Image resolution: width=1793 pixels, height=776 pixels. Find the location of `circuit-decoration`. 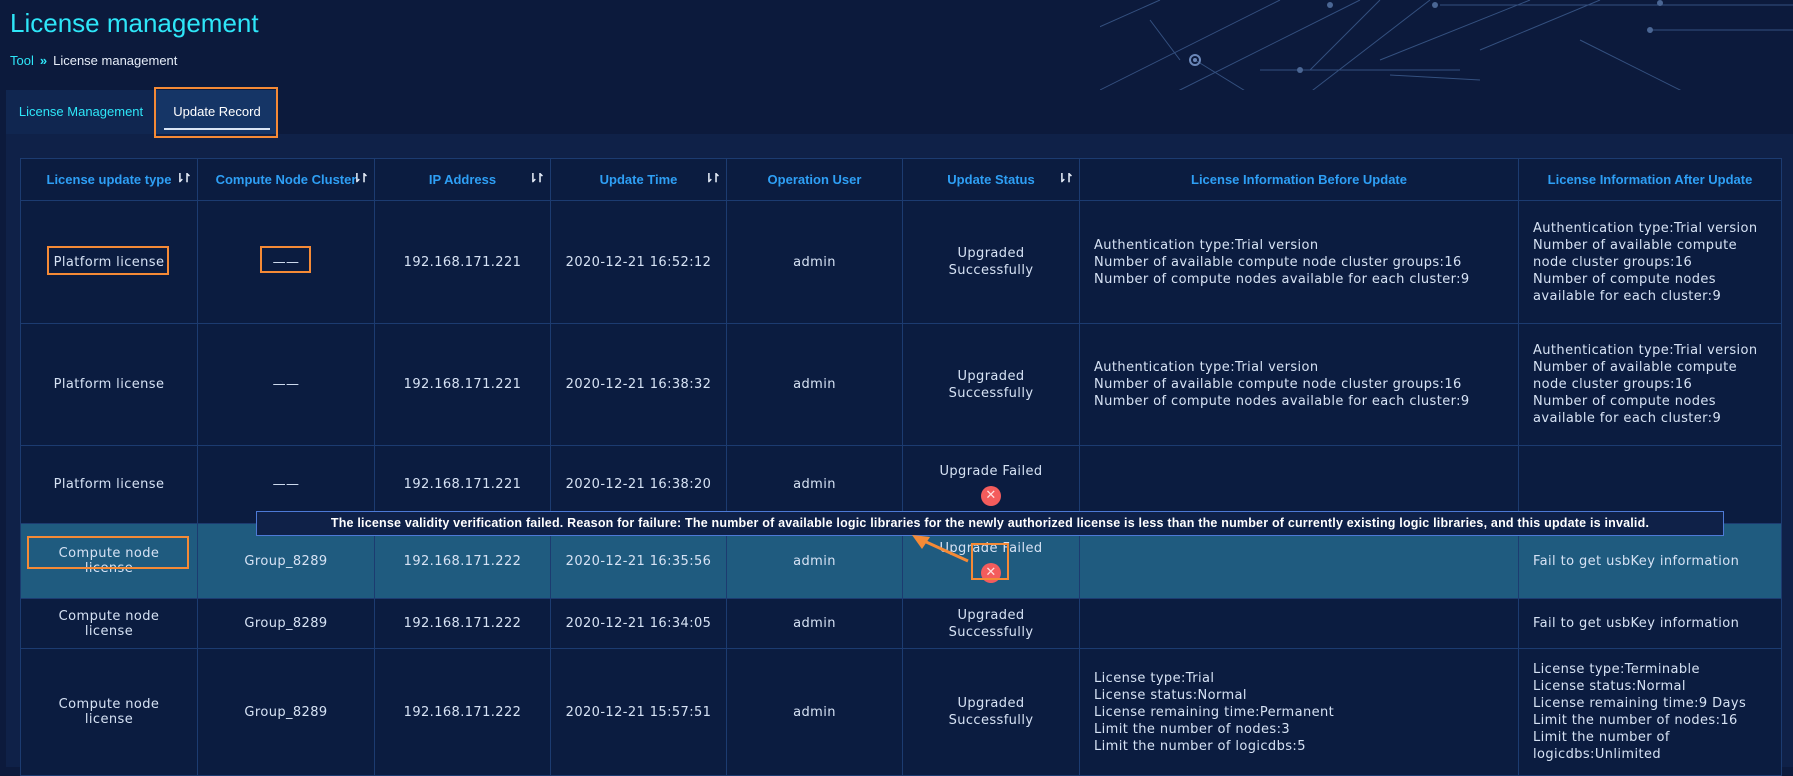

circuit-decoration is located at coordinates (1446, 50).